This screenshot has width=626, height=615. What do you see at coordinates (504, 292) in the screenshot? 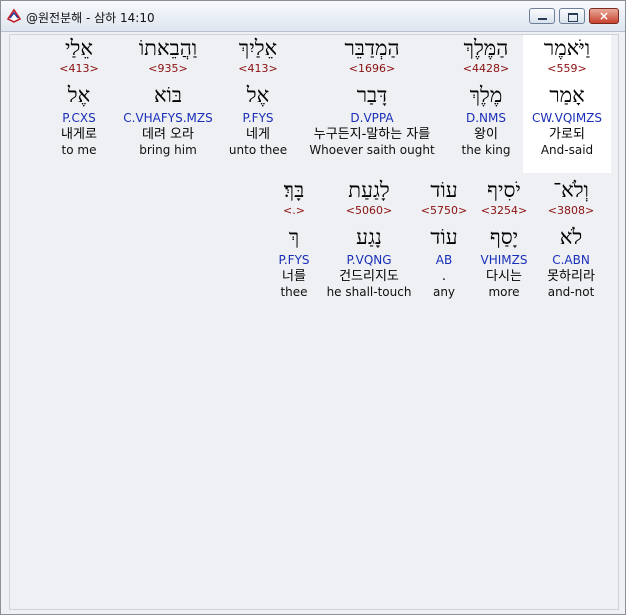
I see `english-gloss: more` at bounding box center [504, 292].